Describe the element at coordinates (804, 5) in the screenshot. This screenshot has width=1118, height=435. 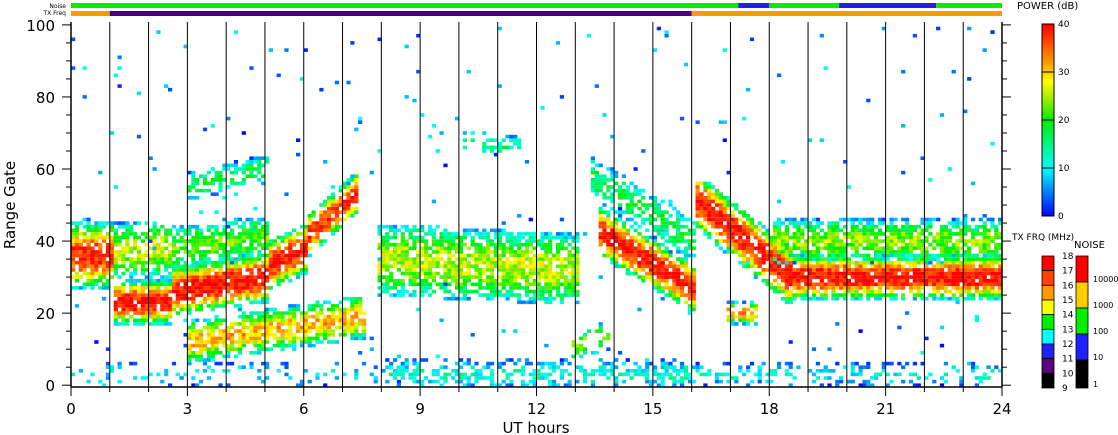
I see `noise-bar-segment` at that location.